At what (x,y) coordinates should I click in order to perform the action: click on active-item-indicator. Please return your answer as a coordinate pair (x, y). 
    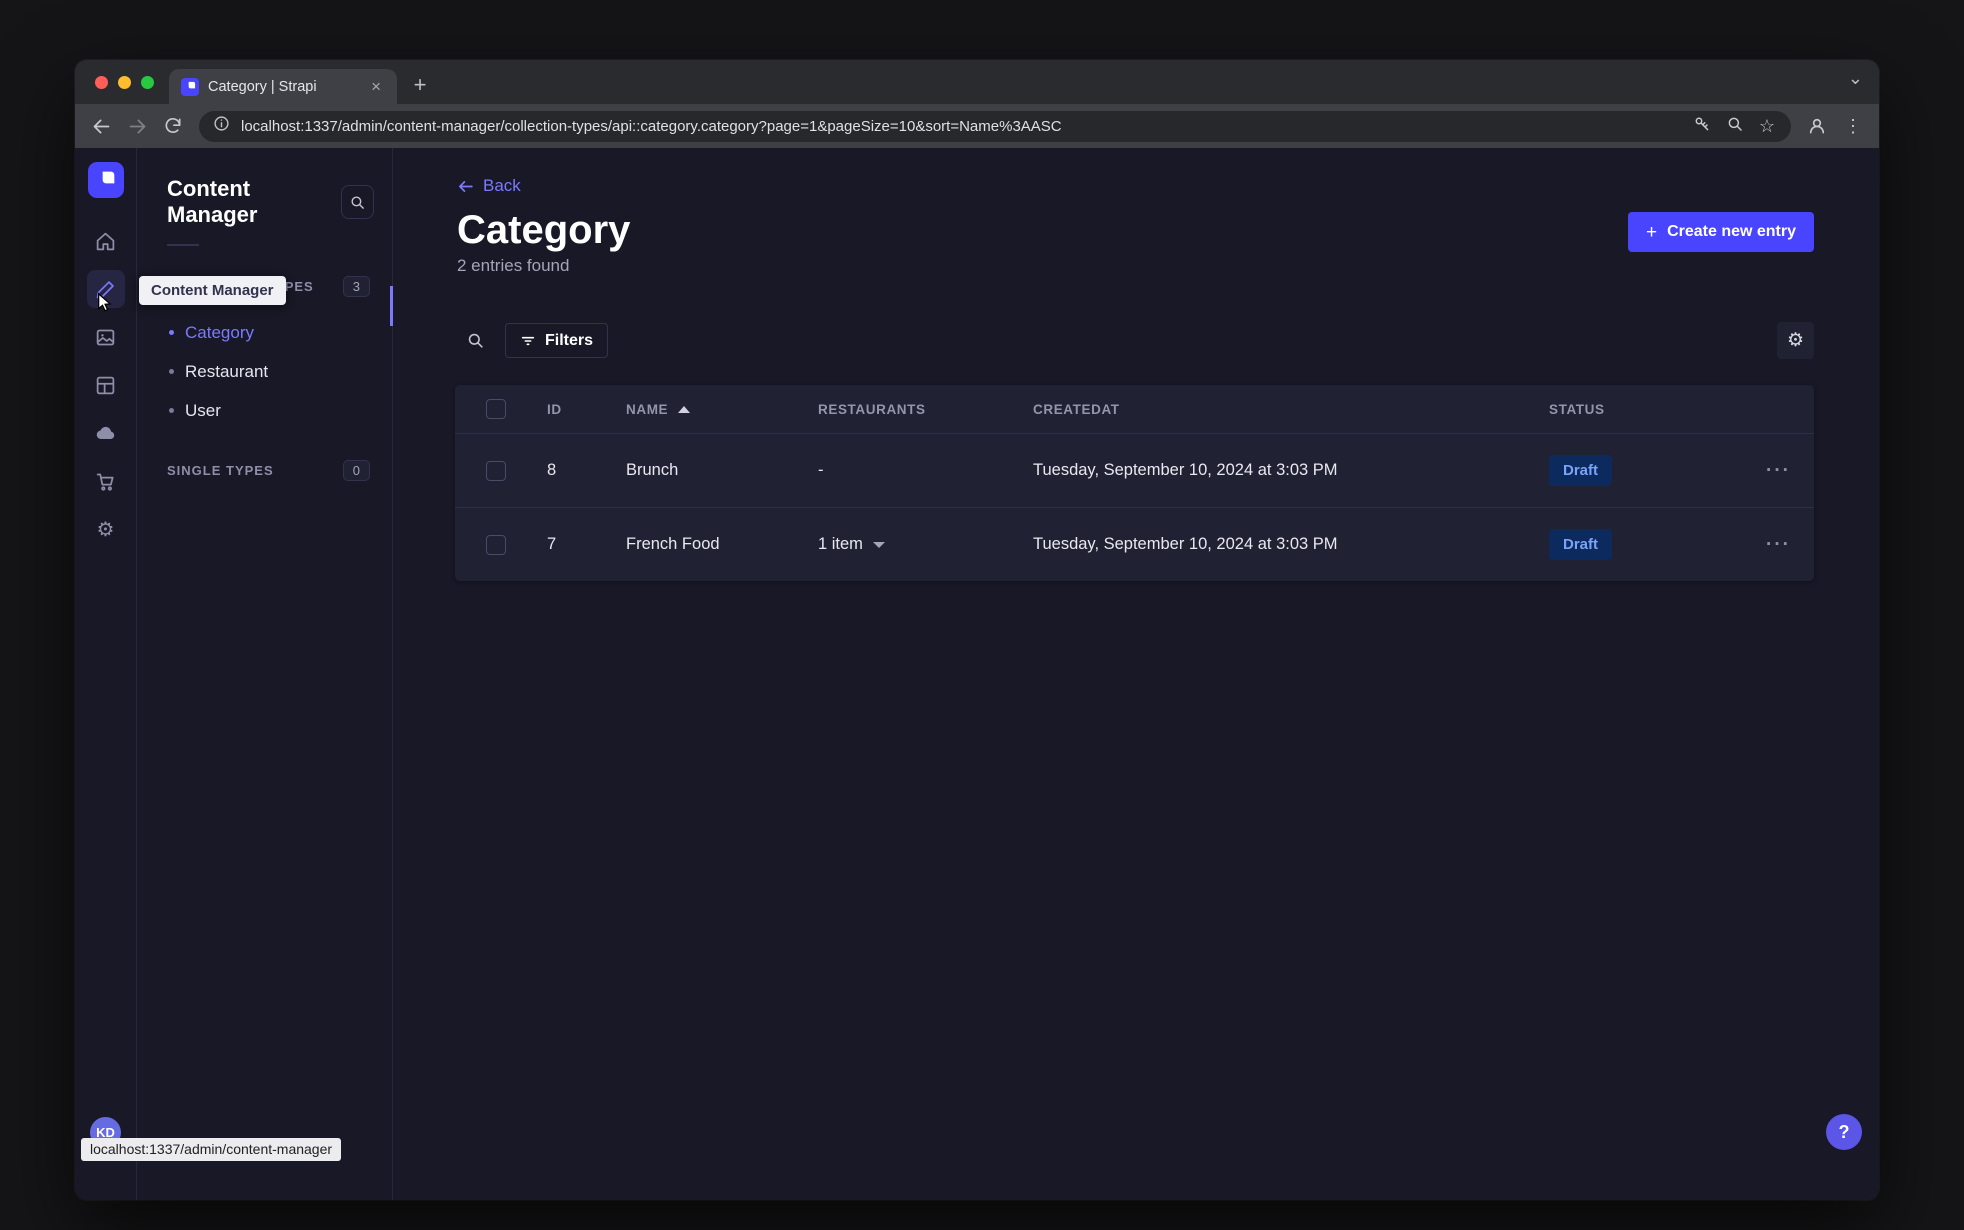
    Looking at the image, I should click on (391, 306).